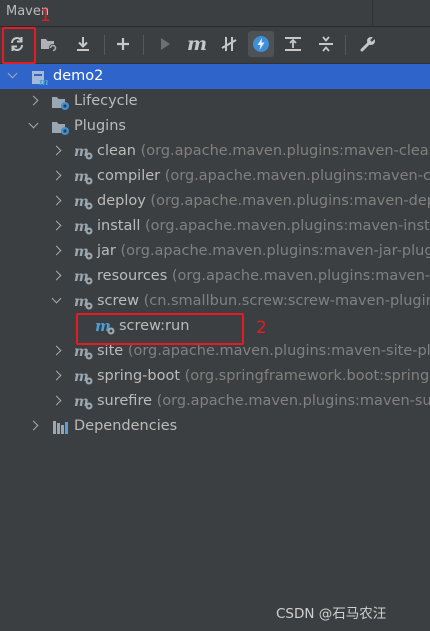 The height and width of the screenshot is (631, 430). I want to click on skip-tests-icon, so click(229, 44).